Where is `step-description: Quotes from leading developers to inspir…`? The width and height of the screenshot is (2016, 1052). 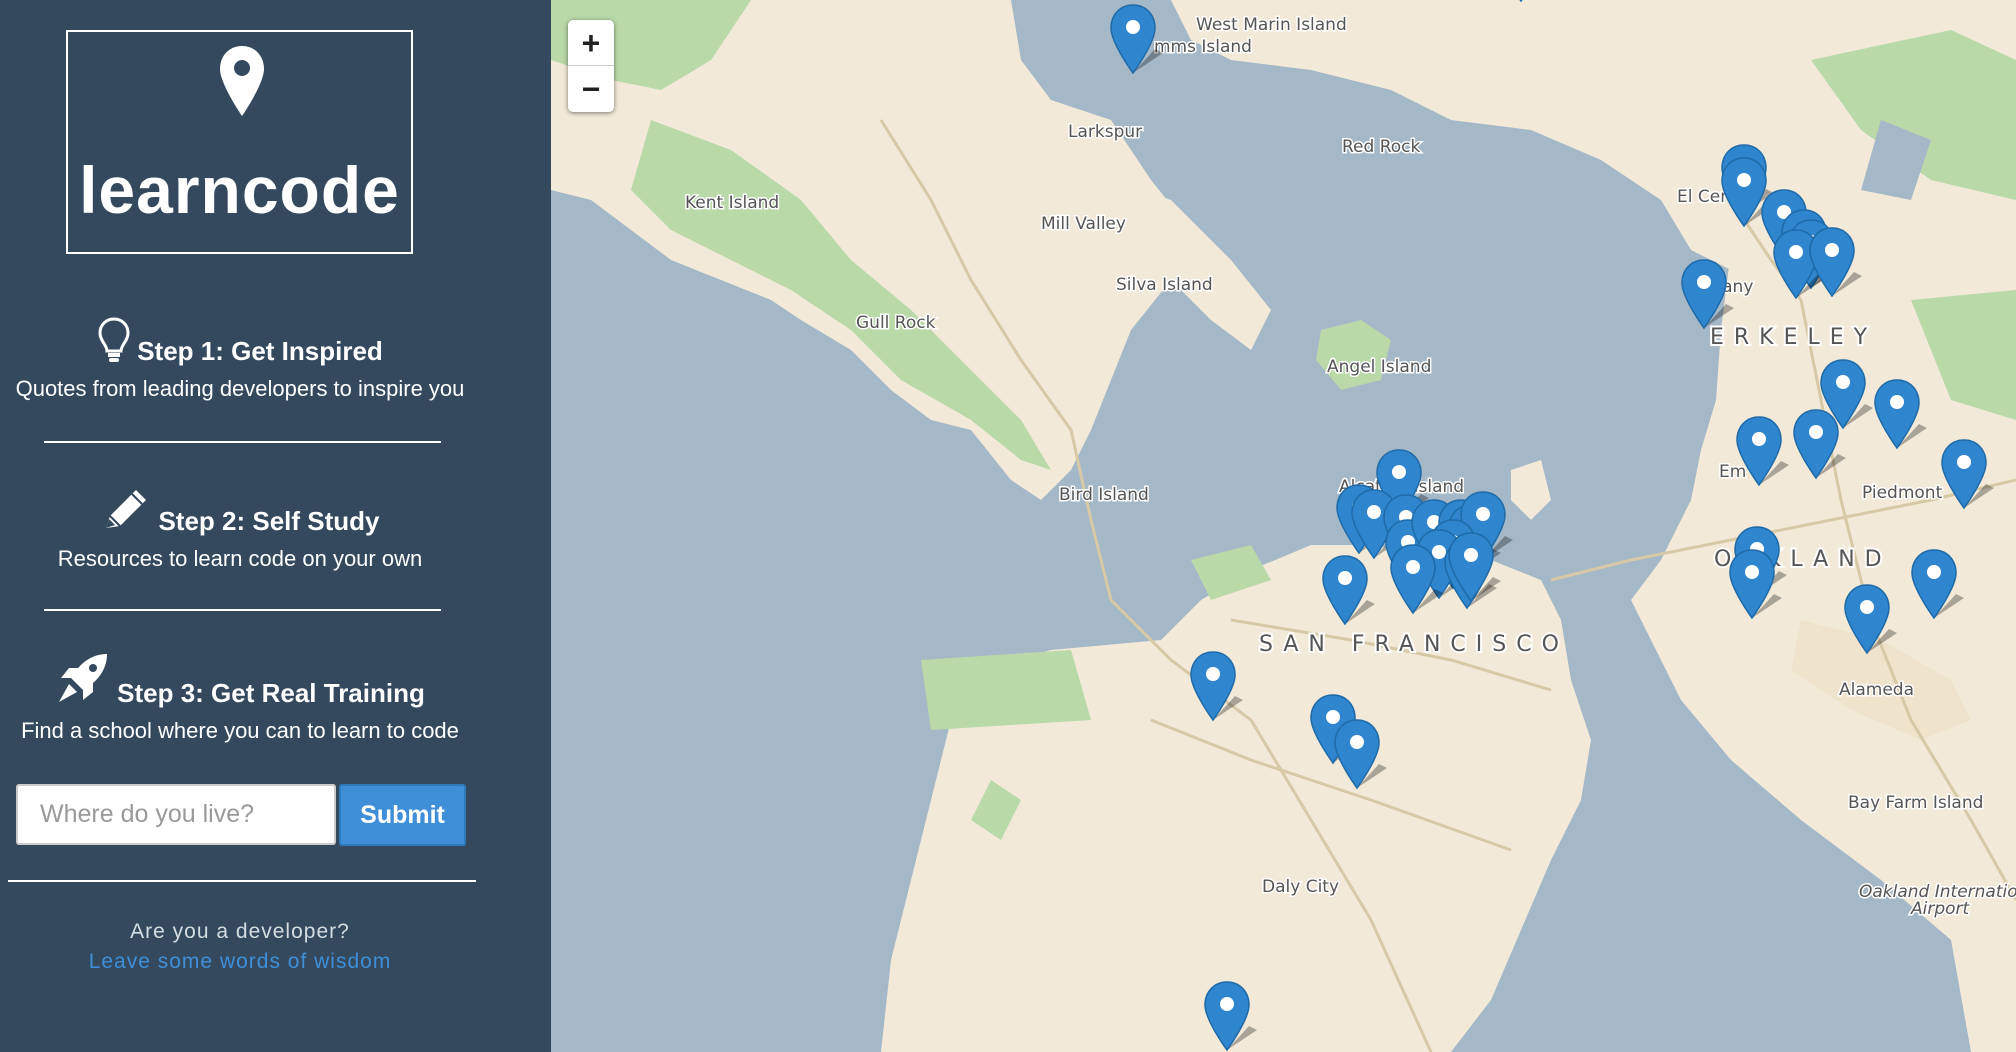
step-description: Quotes from leading developers to inspir… is located at coordinates (240, 388).